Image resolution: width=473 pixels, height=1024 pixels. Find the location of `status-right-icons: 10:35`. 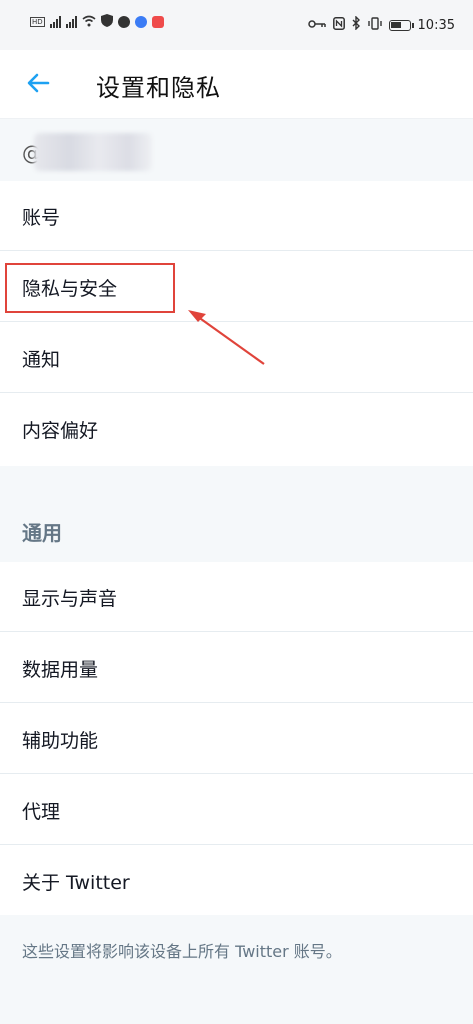

status-right-icons: 10:35 is located at coordinates (381, 24).